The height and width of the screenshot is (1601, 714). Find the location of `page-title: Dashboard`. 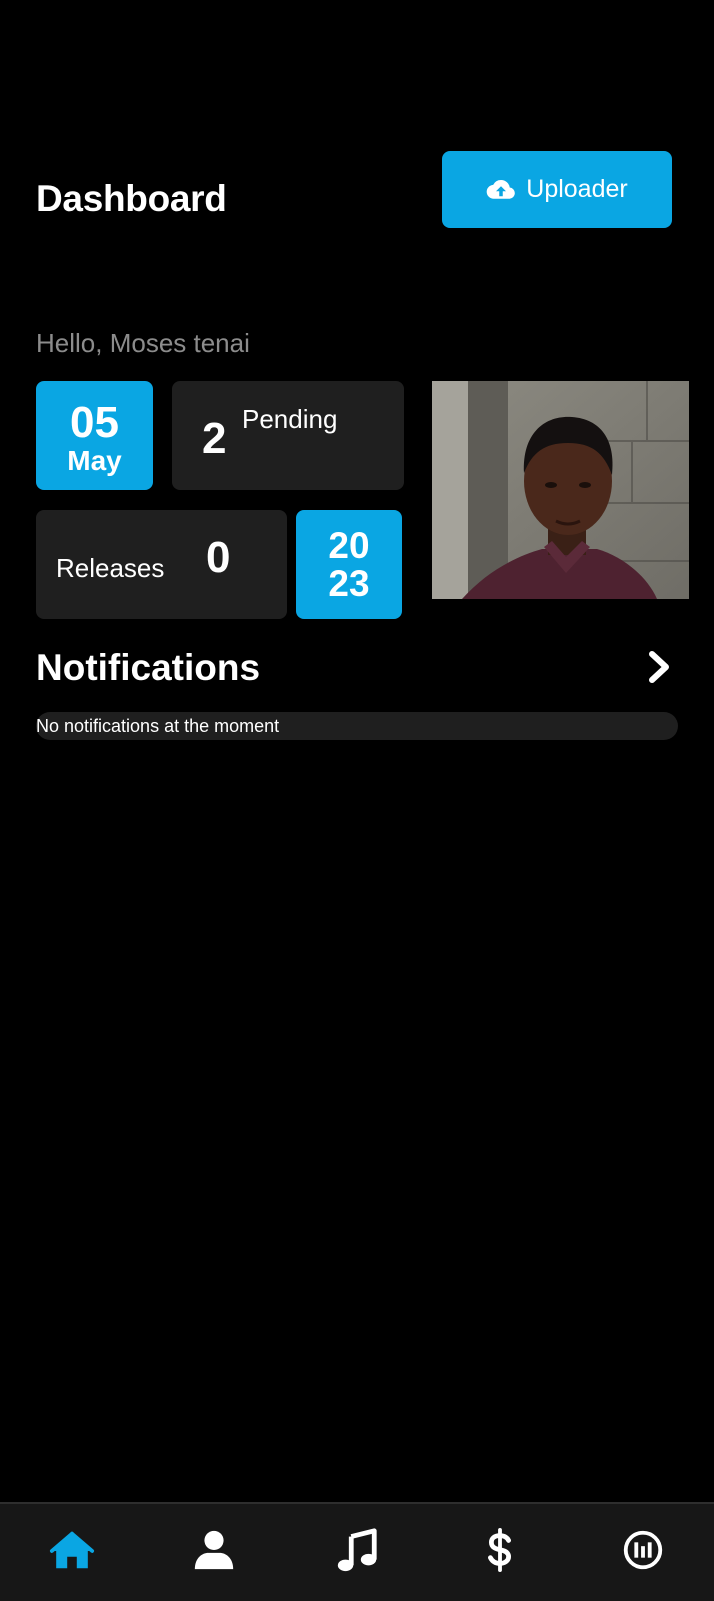

page-title: Dashboard is located at coordinates (131, 198).